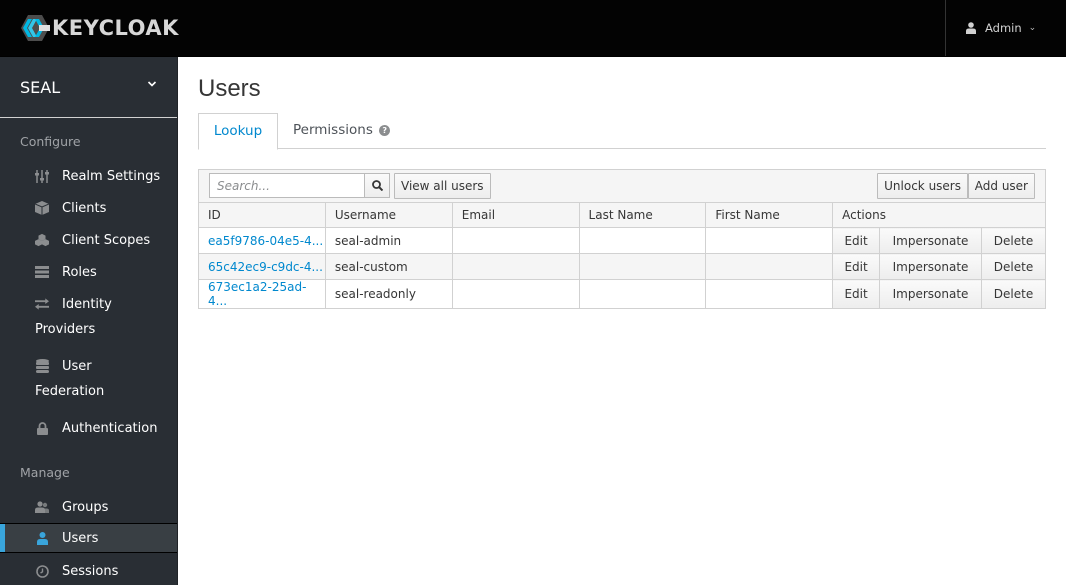  What do you see at coordinates (42, 208) in the screenshot?
I see `cube-icon` at bounding box center [42, 208].